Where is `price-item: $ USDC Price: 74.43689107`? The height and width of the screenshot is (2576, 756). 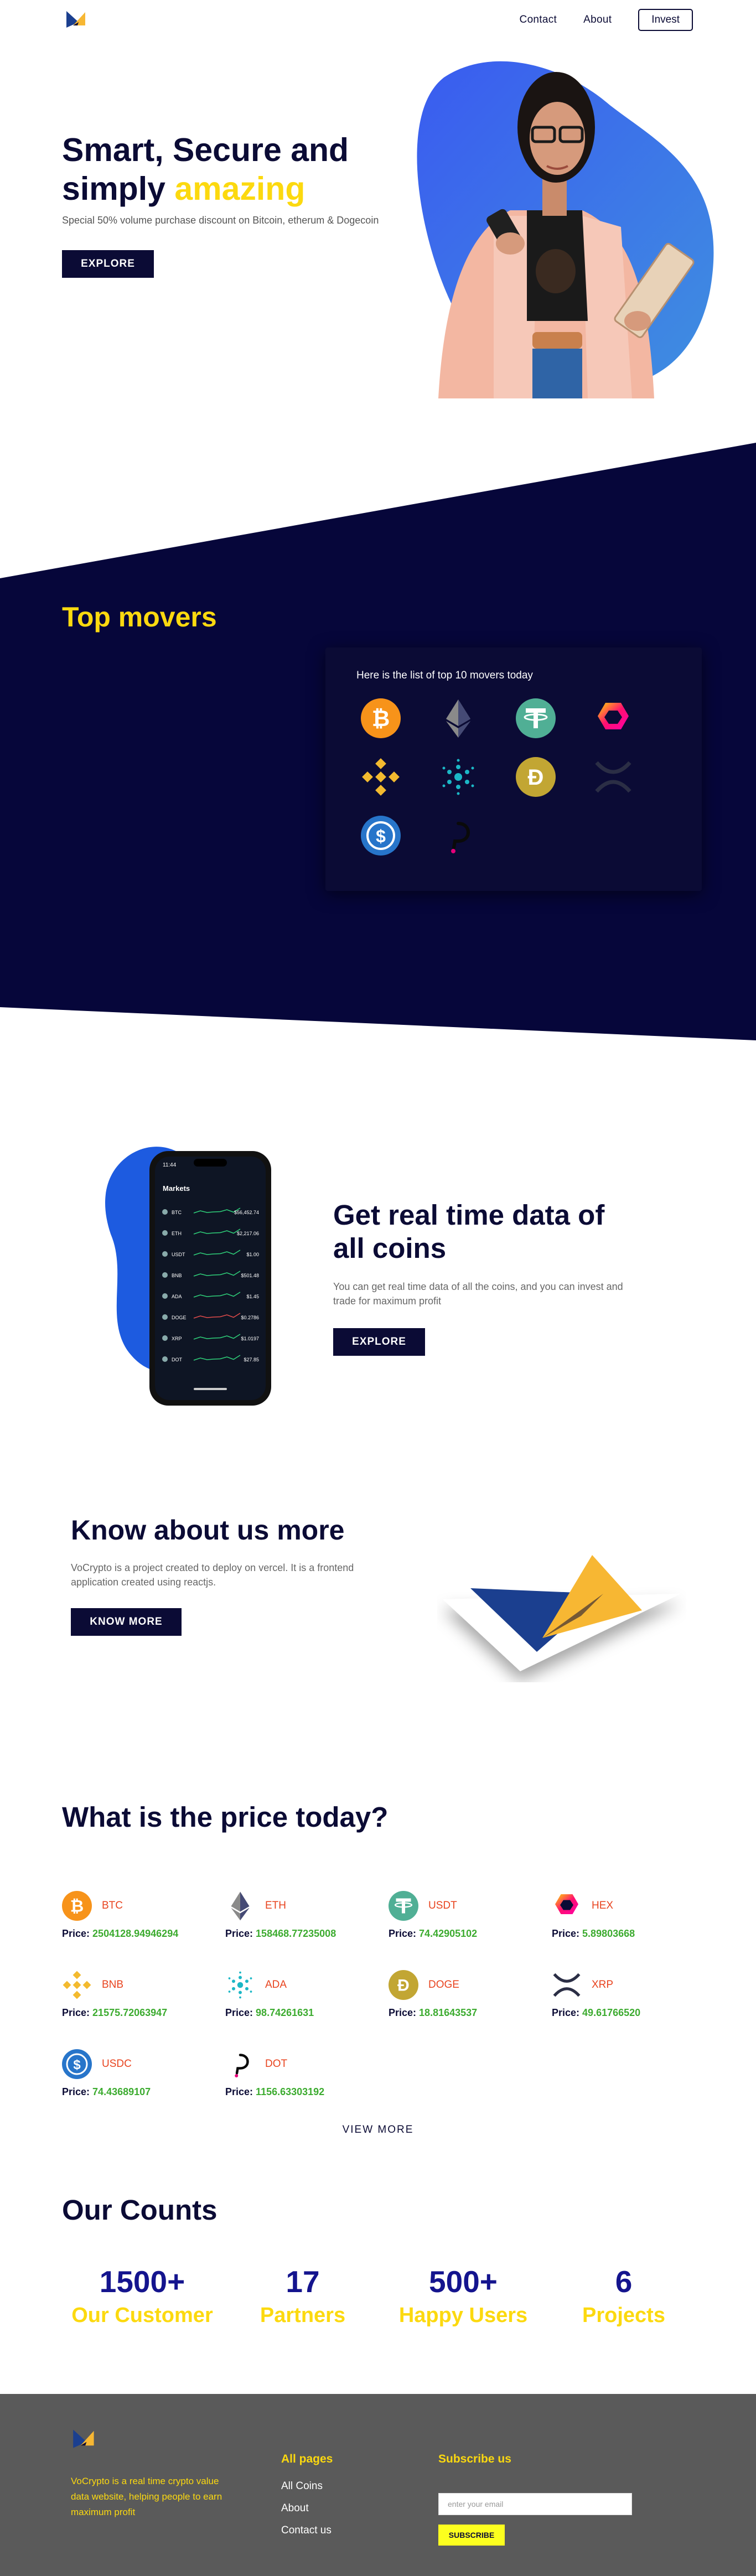 price-item: $ USDC Price: 74.43689107 is located at coordinates (143, 2087).